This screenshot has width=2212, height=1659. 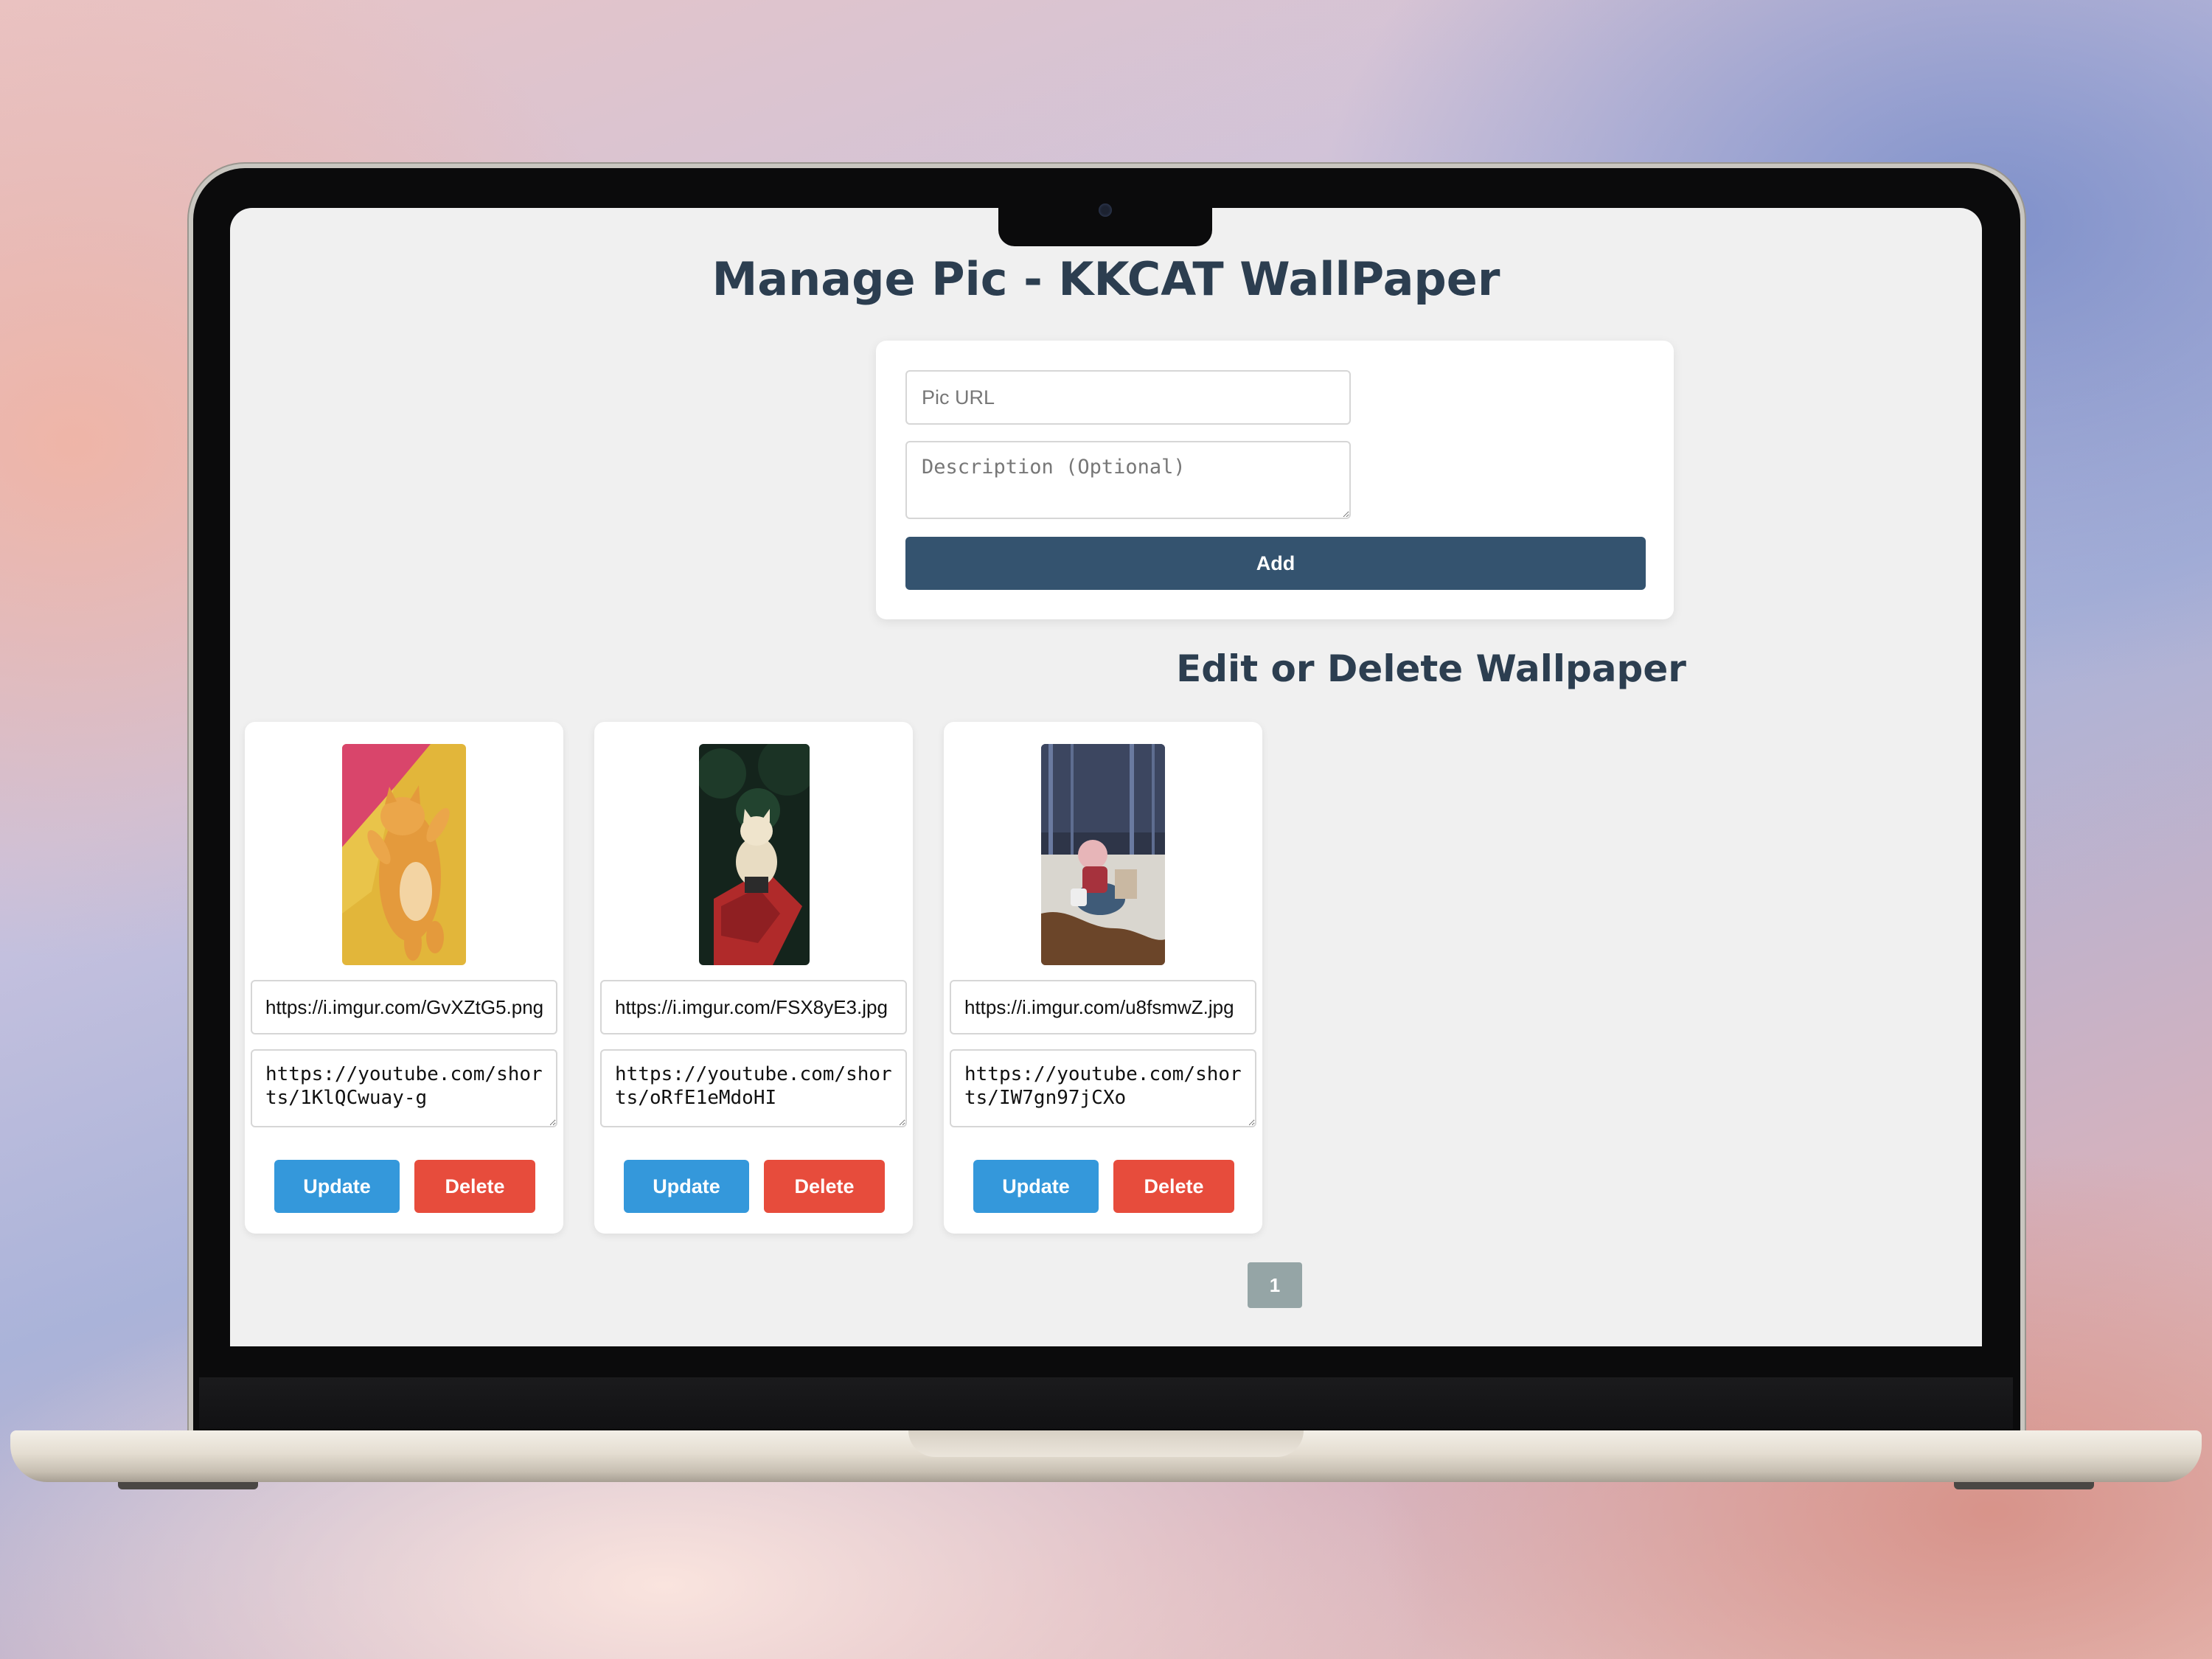 I want to click on add-wallpaper-form: Add, so click(x=1275, y=480).